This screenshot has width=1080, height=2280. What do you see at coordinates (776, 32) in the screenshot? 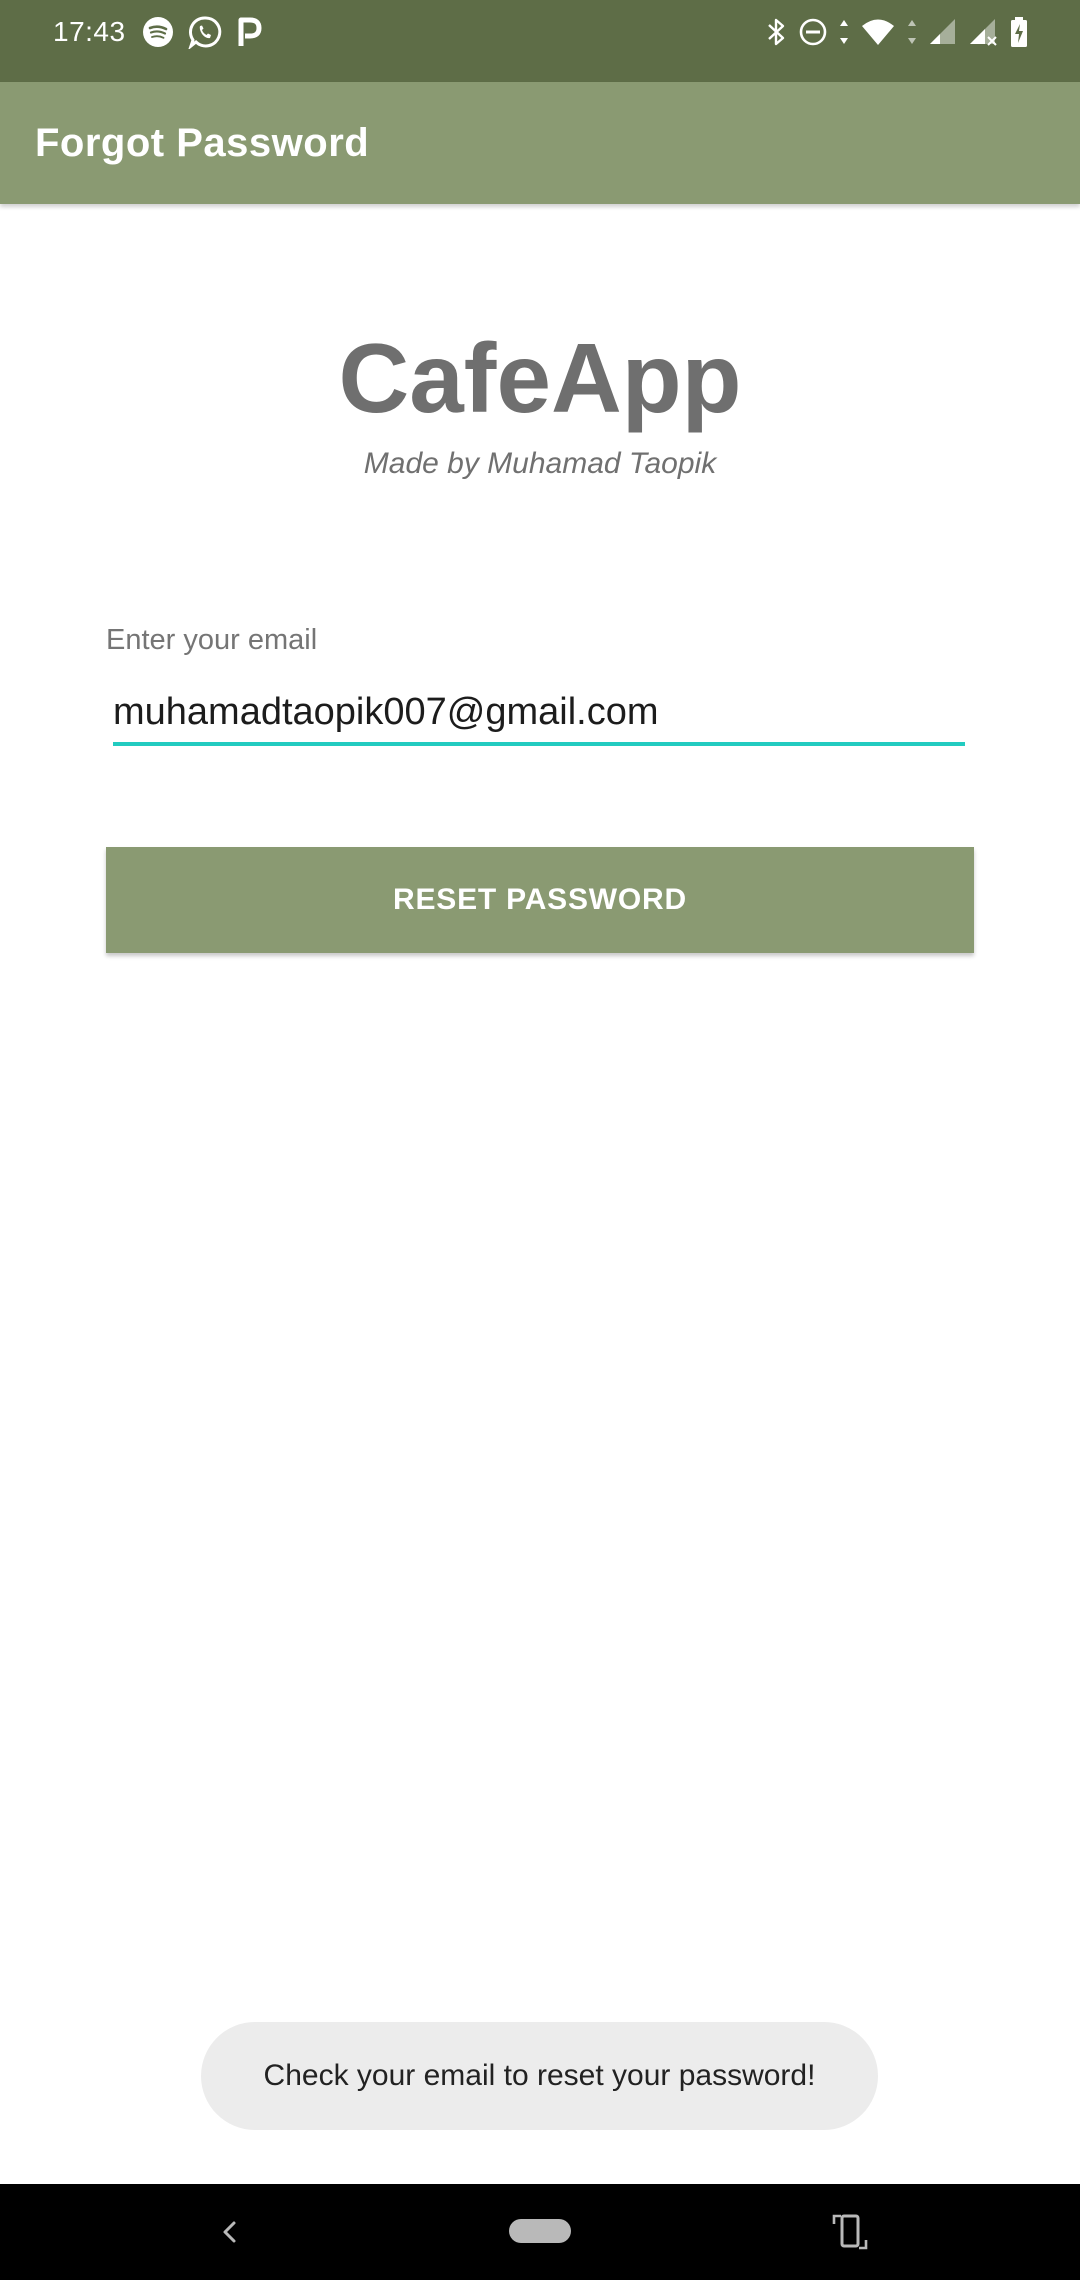
I see `bluetooth-icon` at bounding box center [776, 32].